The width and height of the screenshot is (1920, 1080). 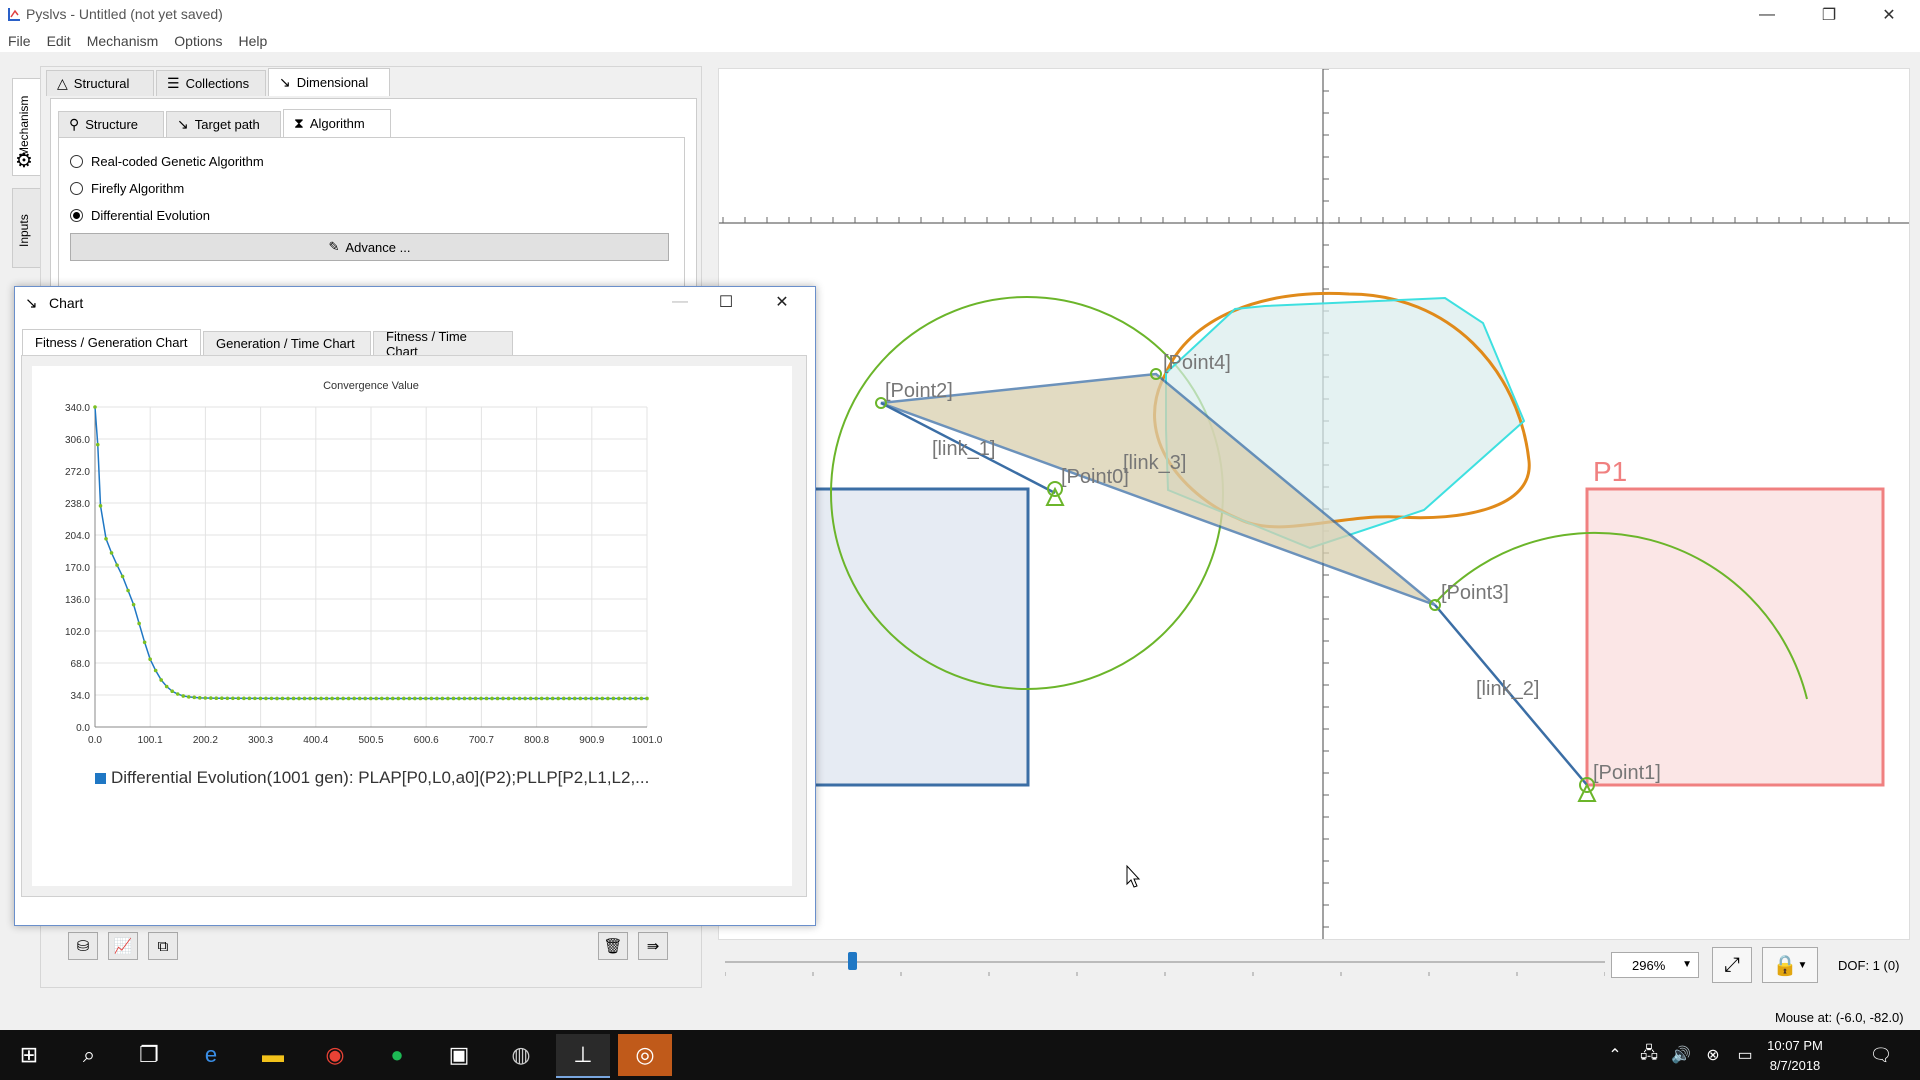 I want to click on copy-button: ⧉, so click(x=163, y=946).